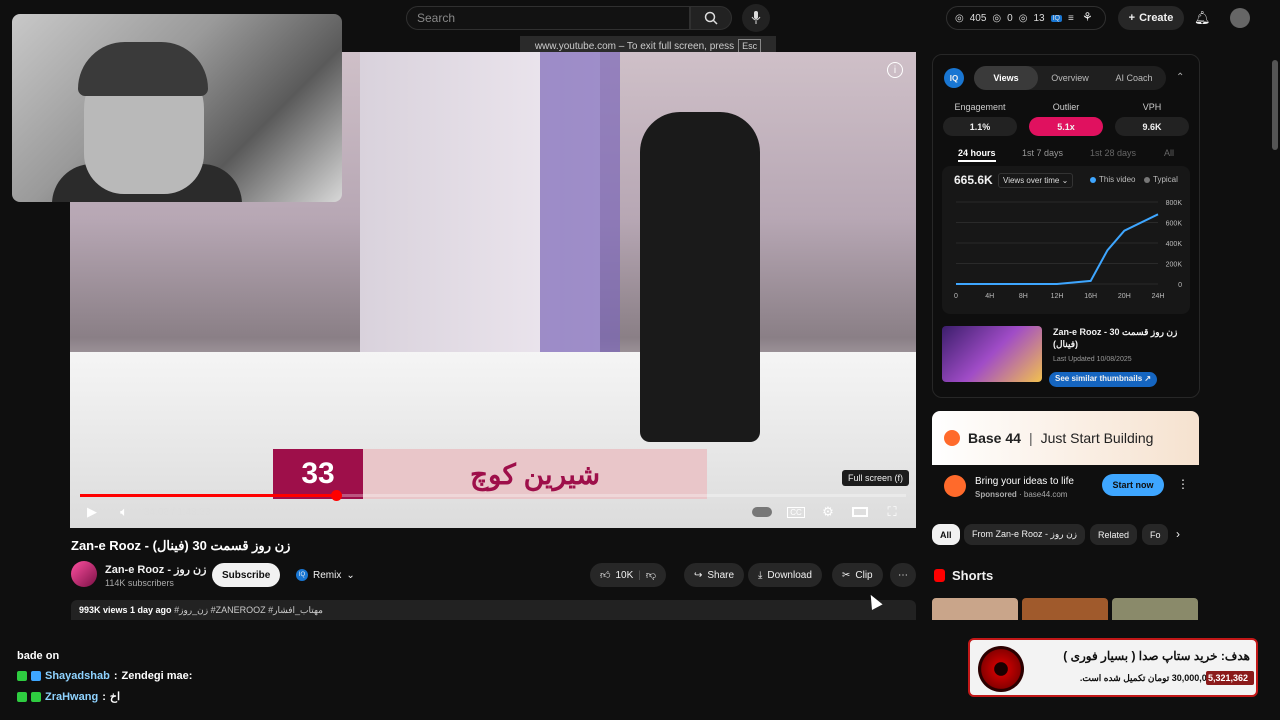  Describe the element at coordinates (1124, 296) in the screenshot. I see `x-tick-label: 20H` at that location.